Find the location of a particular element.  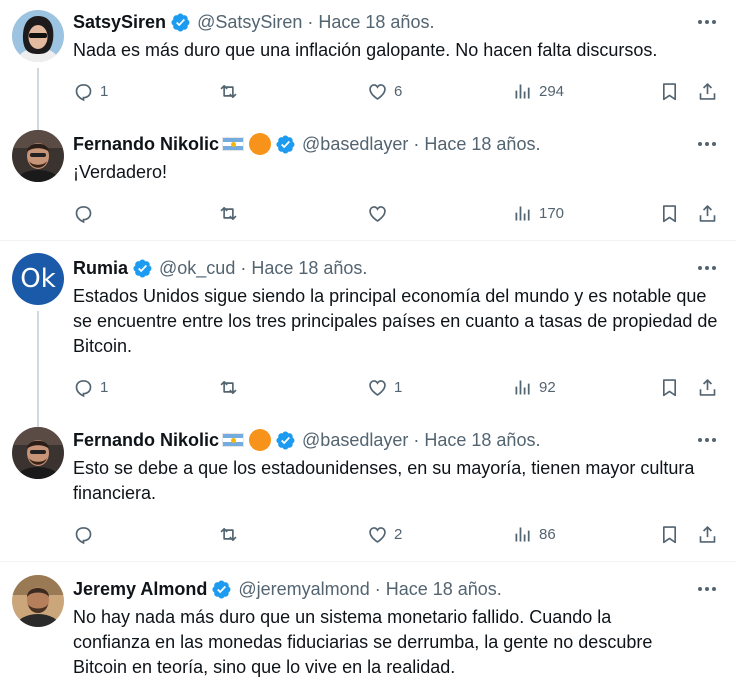

bookmark-icon is located at coordinates (669, 91).